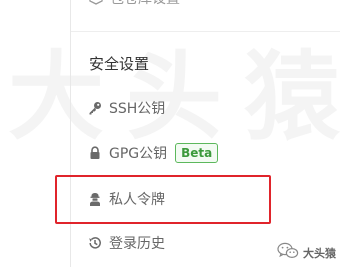 This screenshot has height=267, width=340. Describe the element at coordinates (197, 153) in the screenshot. I see `beta-badge: Beta` at that location.